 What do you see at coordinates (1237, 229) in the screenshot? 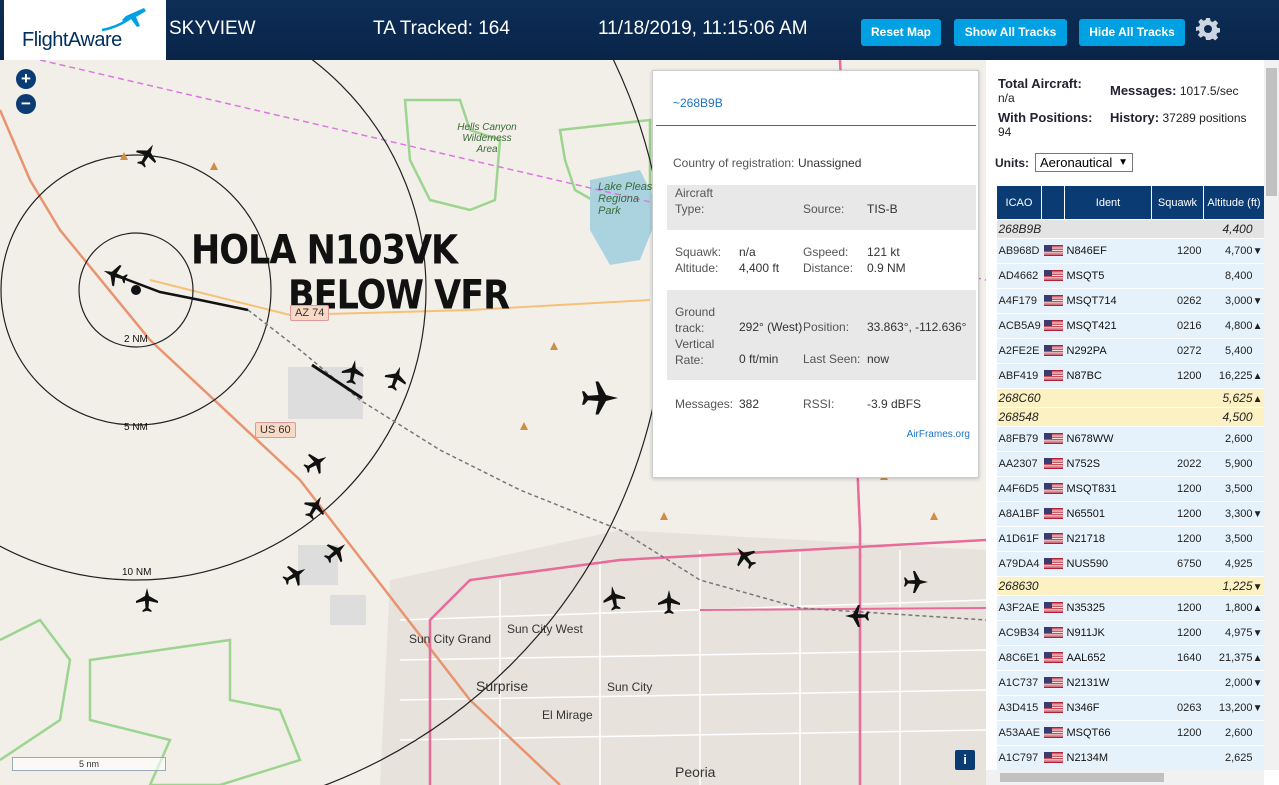
I see `row-altitude-value: 4,400` at bounding box center [1237, 229].